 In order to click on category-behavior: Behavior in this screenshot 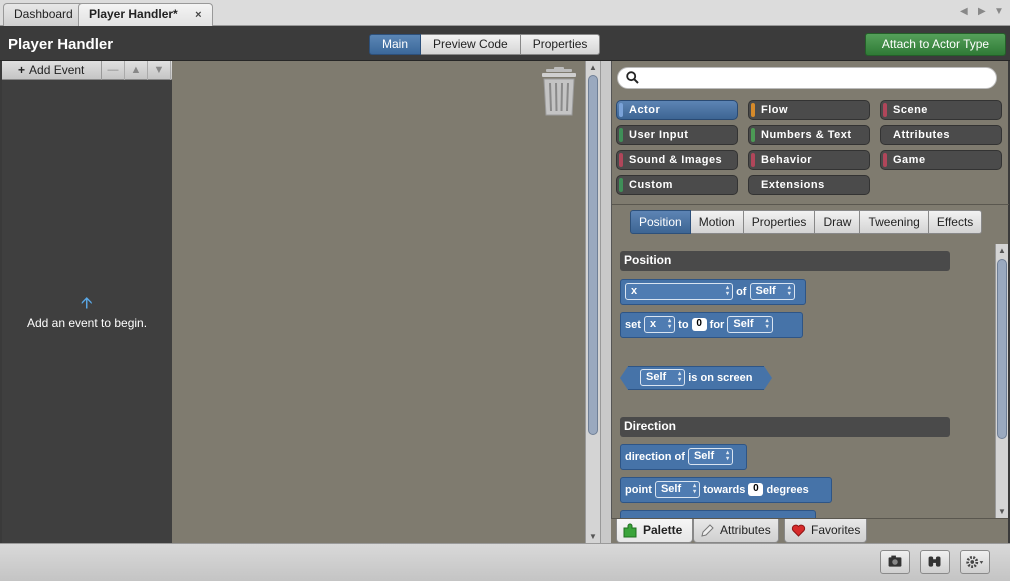, I will do `click(809, 160)`.